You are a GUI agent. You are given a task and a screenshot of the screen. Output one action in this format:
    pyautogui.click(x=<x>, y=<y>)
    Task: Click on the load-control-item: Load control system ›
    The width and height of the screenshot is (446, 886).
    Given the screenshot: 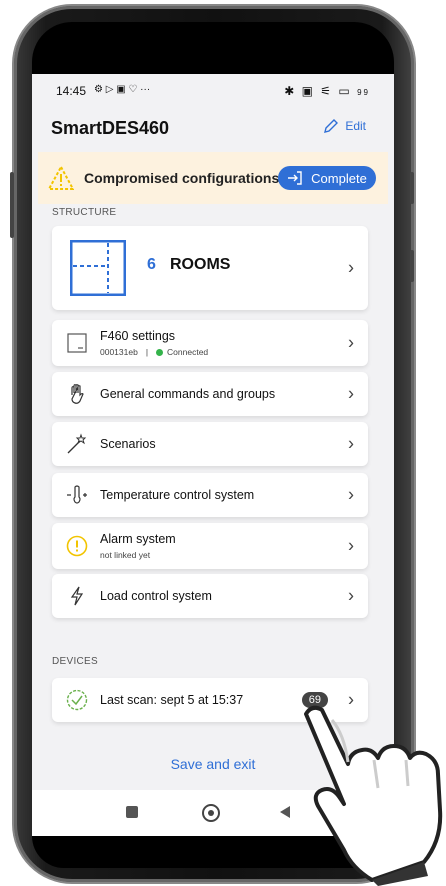 What is the action you would take?
    pyautogui.click(x=210, y=596)
    